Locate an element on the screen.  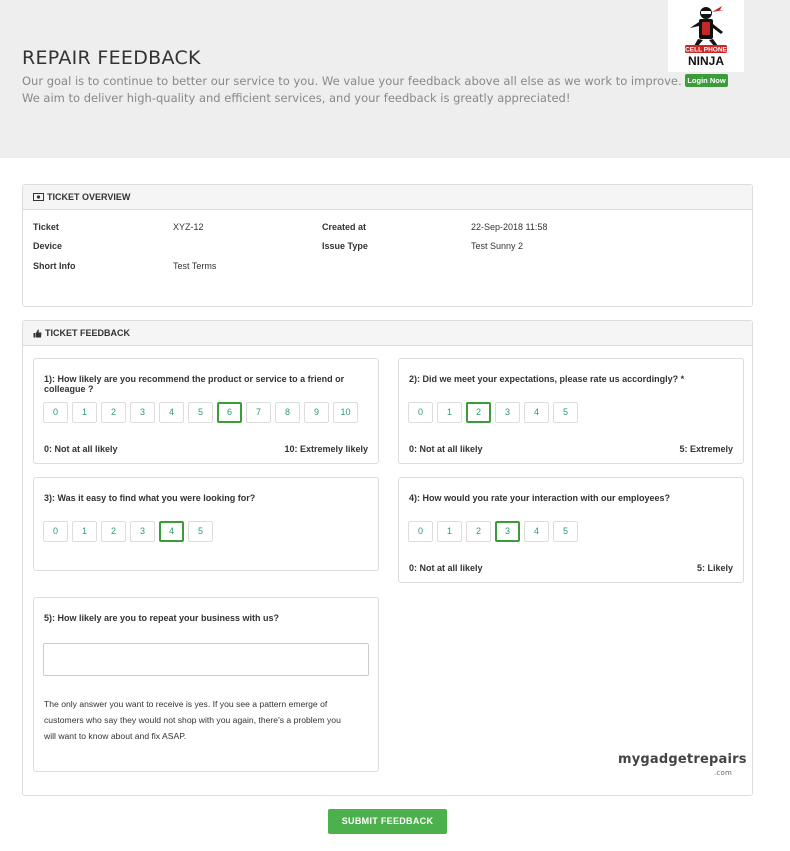
question-1-max-label: 10: Extremely likely is located at coordinates (326, 449).